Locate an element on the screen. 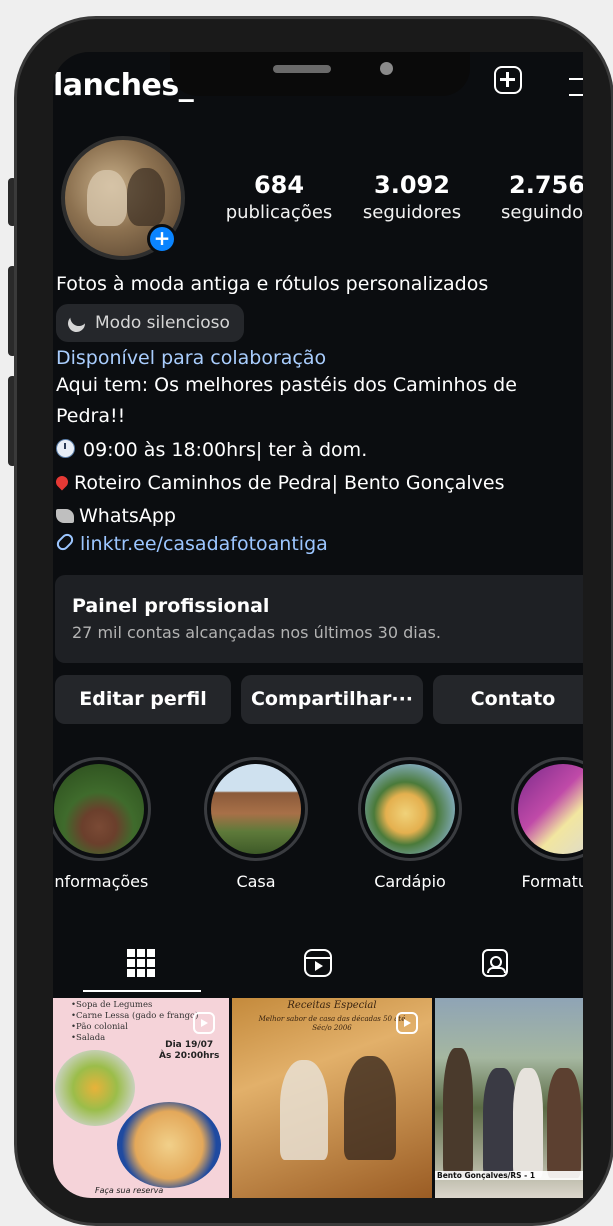  highlight-formatura-ring is located at coordinates (547, 809).